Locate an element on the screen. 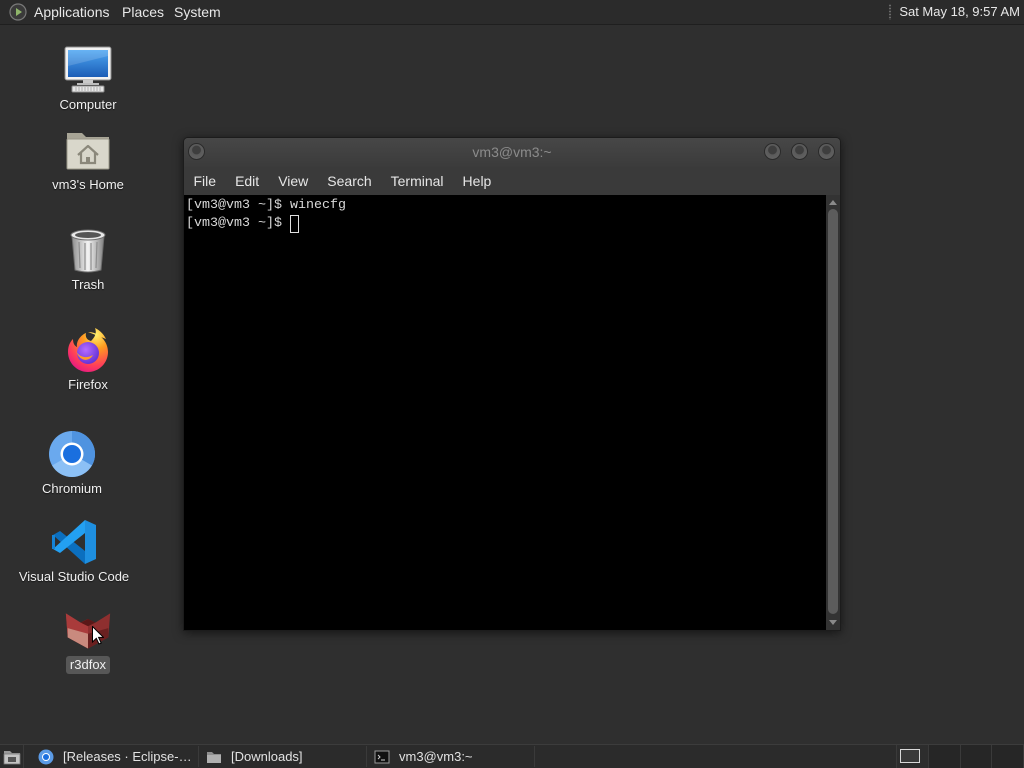 The width and height of the screenshot is (1024, 768). terminal-prompt-line: [vm3@vm3 ~]$ is located at coordinates (506, 224).